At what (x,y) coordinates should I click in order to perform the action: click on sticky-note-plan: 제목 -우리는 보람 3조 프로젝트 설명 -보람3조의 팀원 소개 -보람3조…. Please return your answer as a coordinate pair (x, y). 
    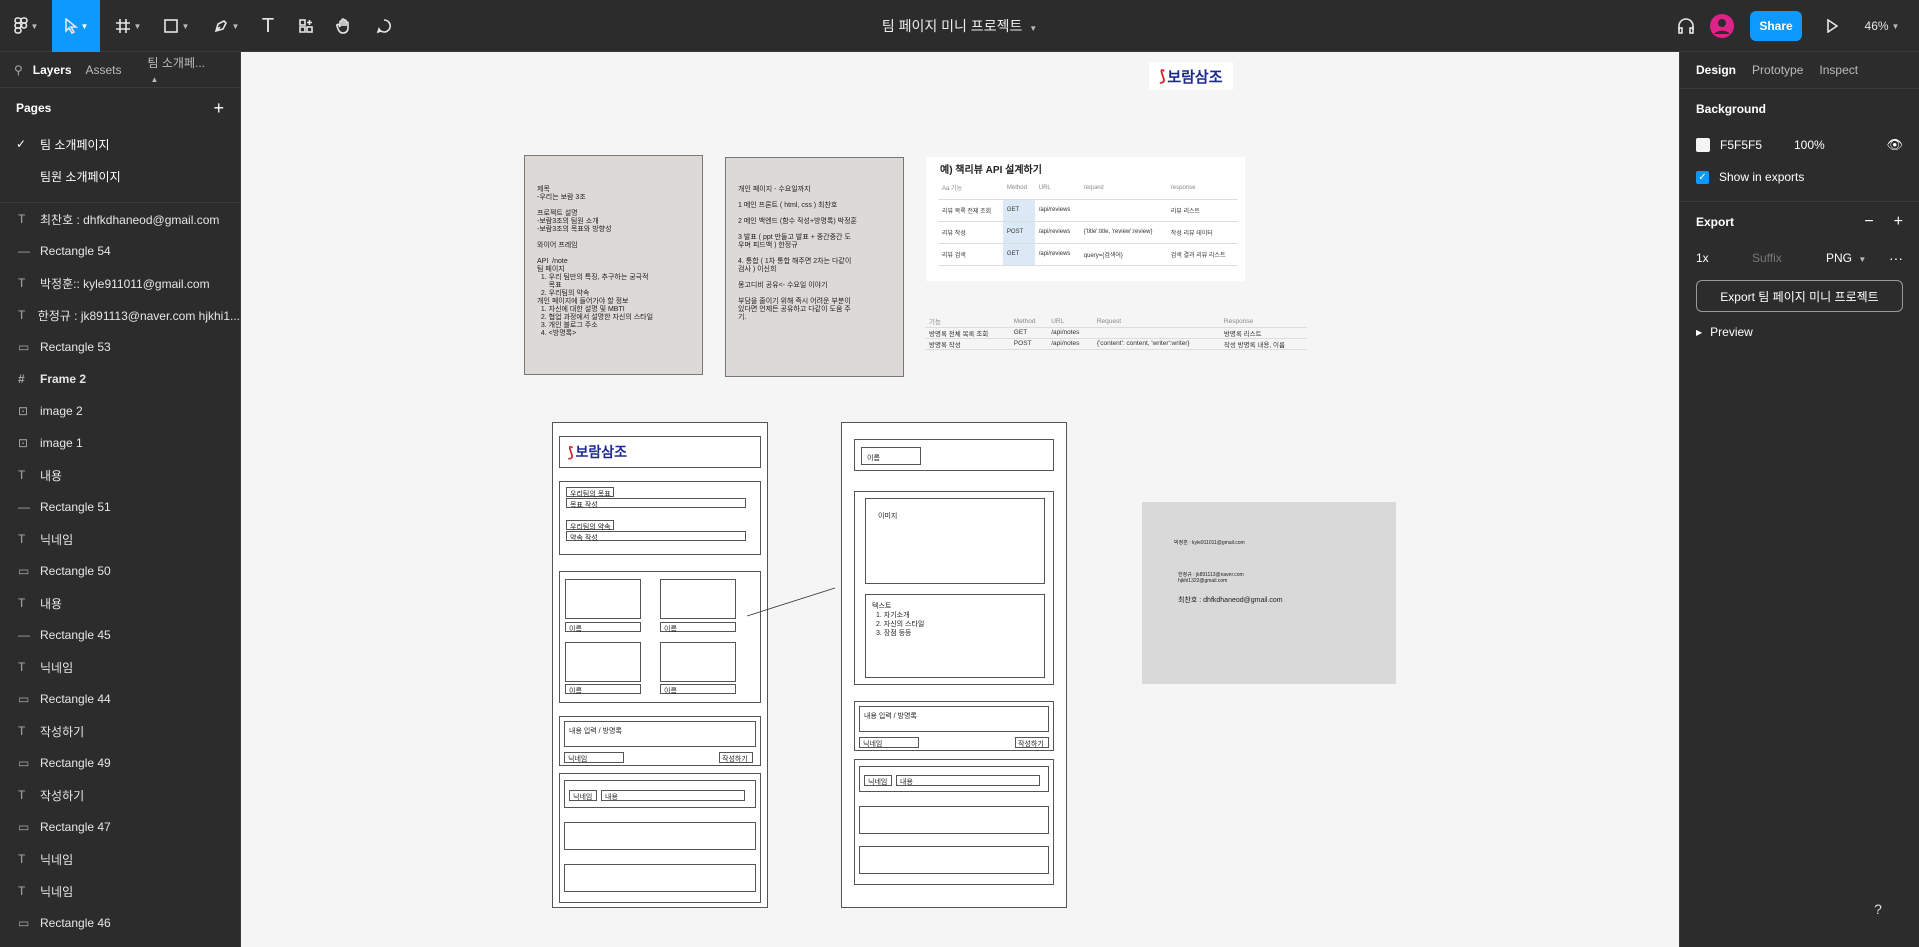
    Looking at the image, I should click on (613, 265).